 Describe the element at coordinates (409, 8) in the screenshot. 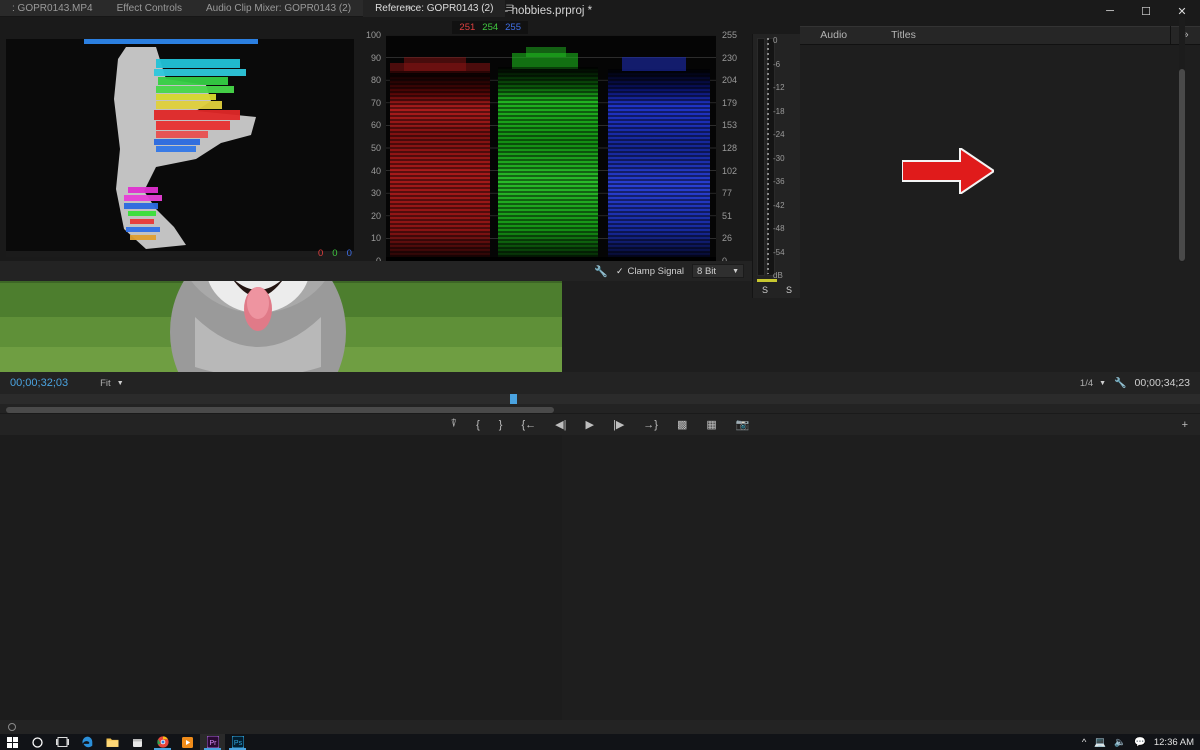

I see `reference-tabs-overflow-icon: »` at that location.